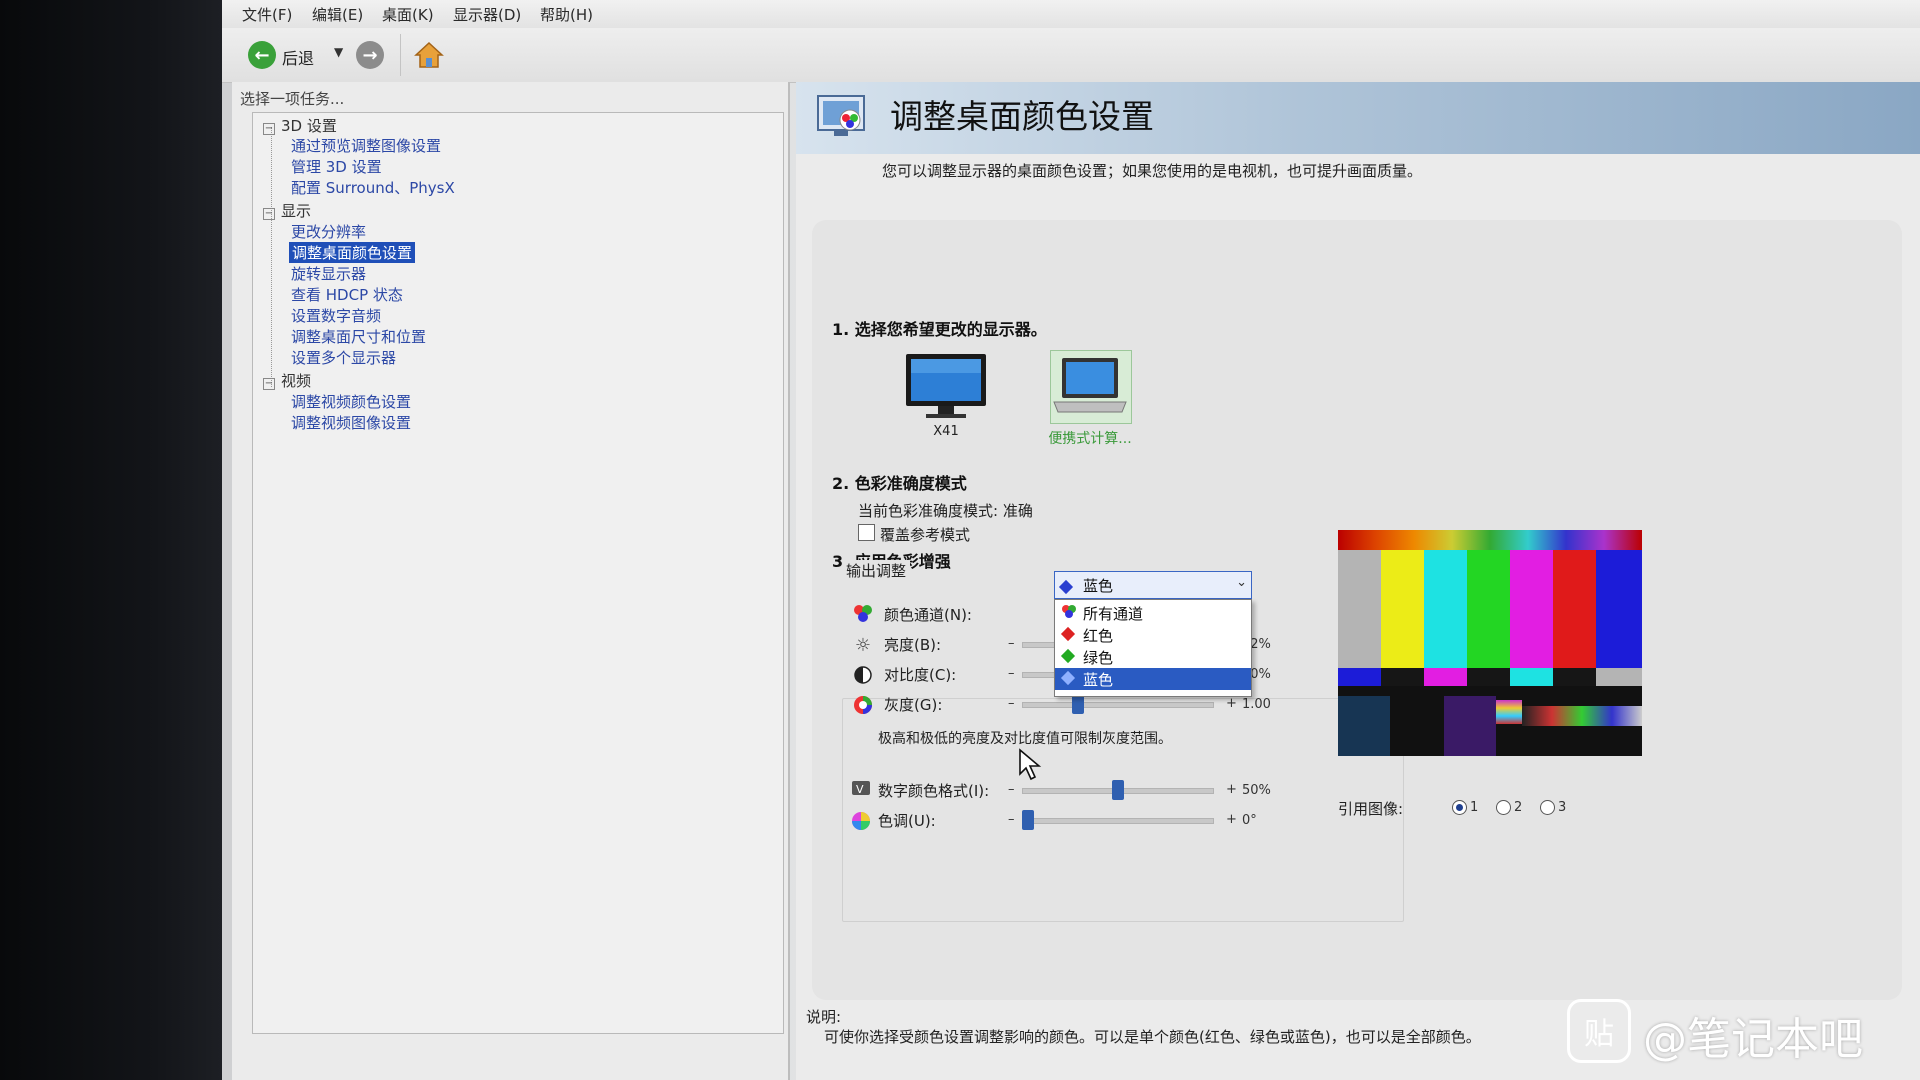 This screenshot has width=1920, height=1080. What do you see at coordinates (1068, 634) in the screenshot?
I see `red-diamond-icon` at bounding box center [1068, 634].